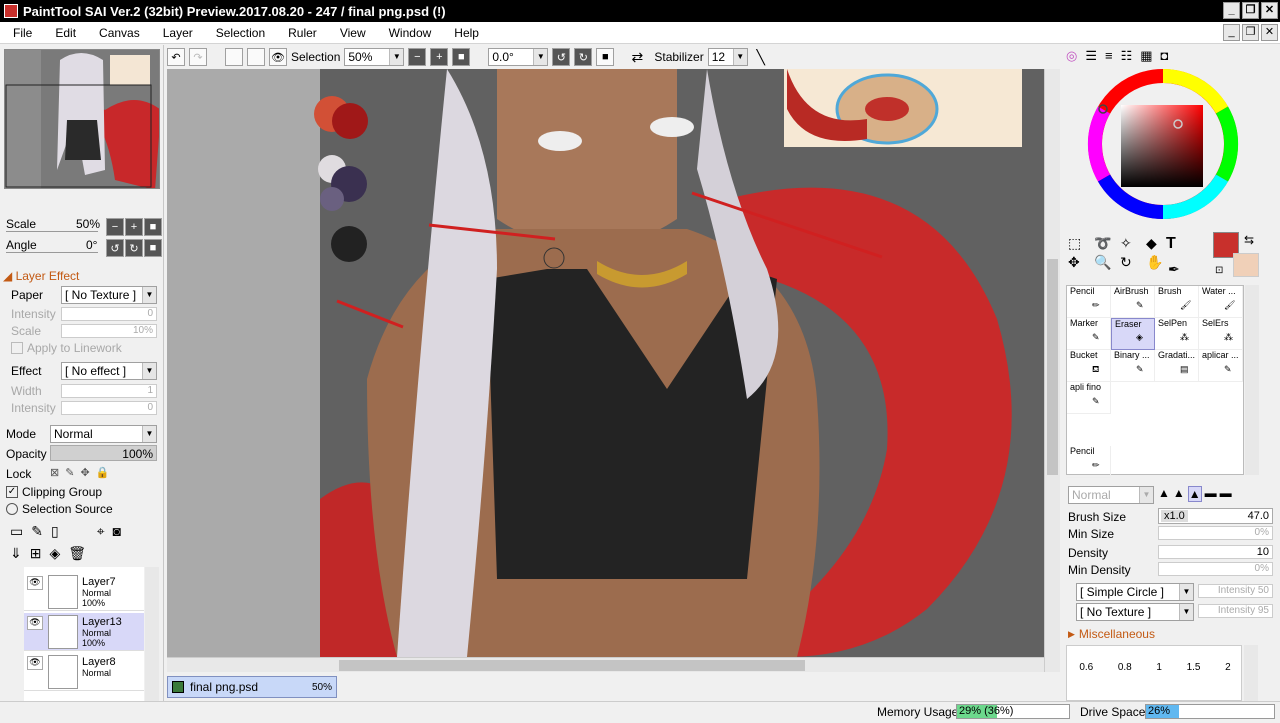 The width and height of the screenshot is (1280, 723). What do you see at coordinates (1215, 569) in the screenshot?
I see `min-density-slider: 0%` at bounding box center [1215, 569].